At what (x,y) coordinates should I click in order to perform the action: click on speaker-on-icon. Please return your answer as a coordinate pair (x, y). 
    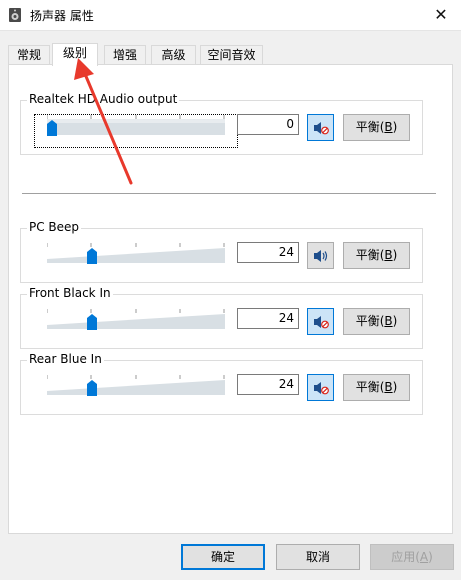
    Looking at the image, I should click on (321, 256).